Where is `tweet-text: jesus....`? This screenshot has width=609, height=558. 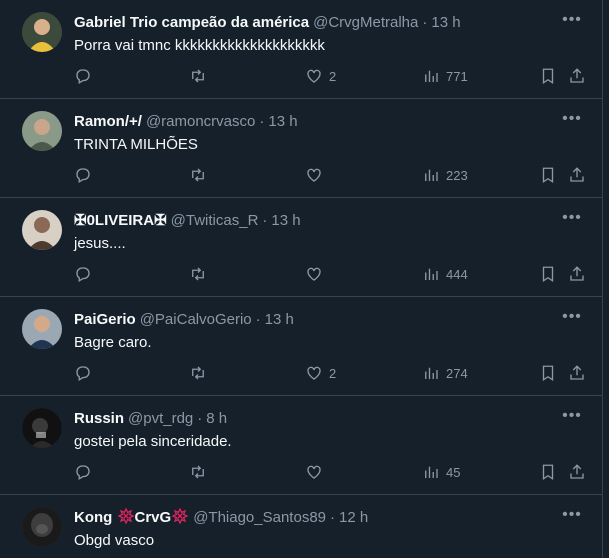
tweet-text: jesus.... is located at coordinates (100, 243).